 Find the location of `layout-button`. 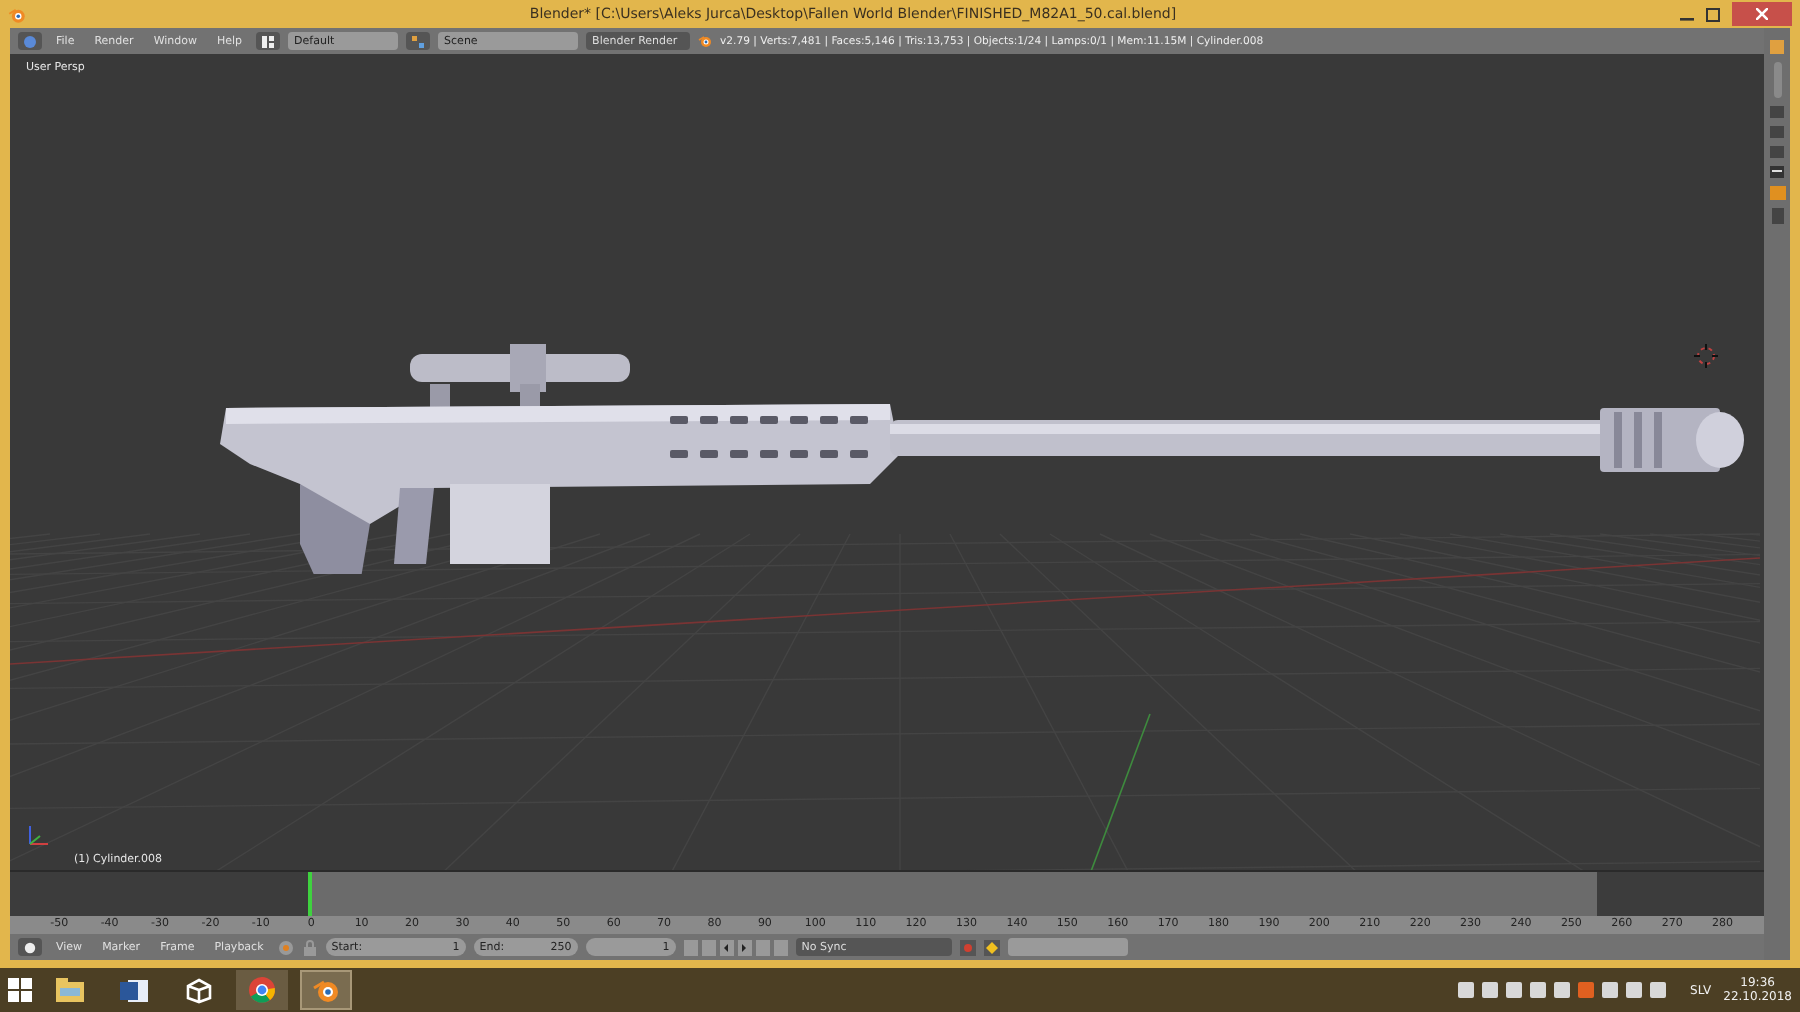

layout-button is located at coordinates (268, 41).